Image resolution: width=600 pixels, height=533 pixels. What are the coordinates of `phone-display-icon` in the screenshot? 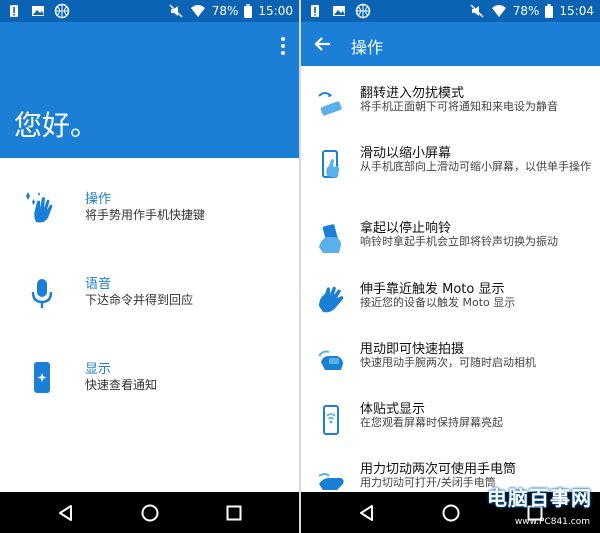 It's located at (42, 377).